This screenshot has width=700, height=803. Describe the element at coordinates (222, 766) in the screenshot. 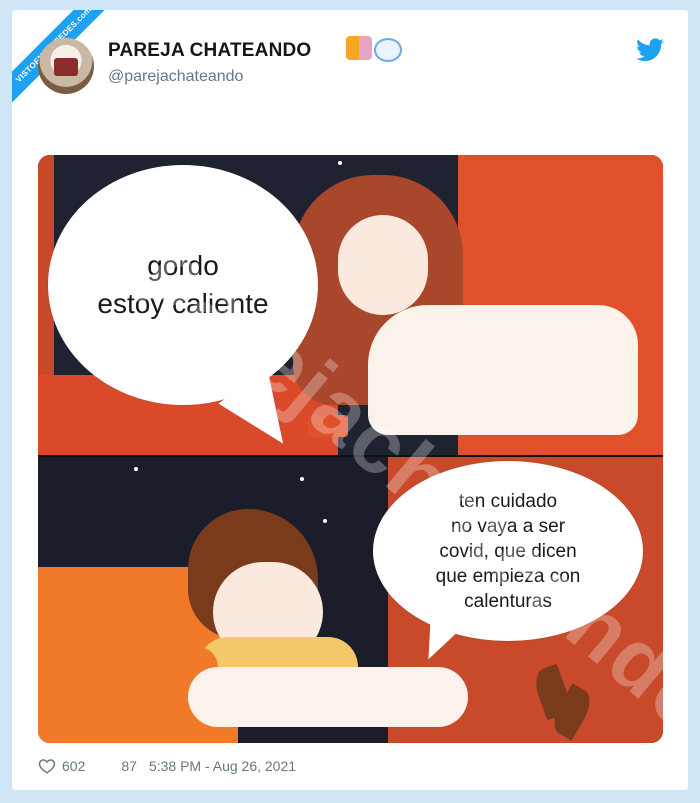

I see `tweet-timestamp: 5:38 PM - Aug 26, 2021` at that location.